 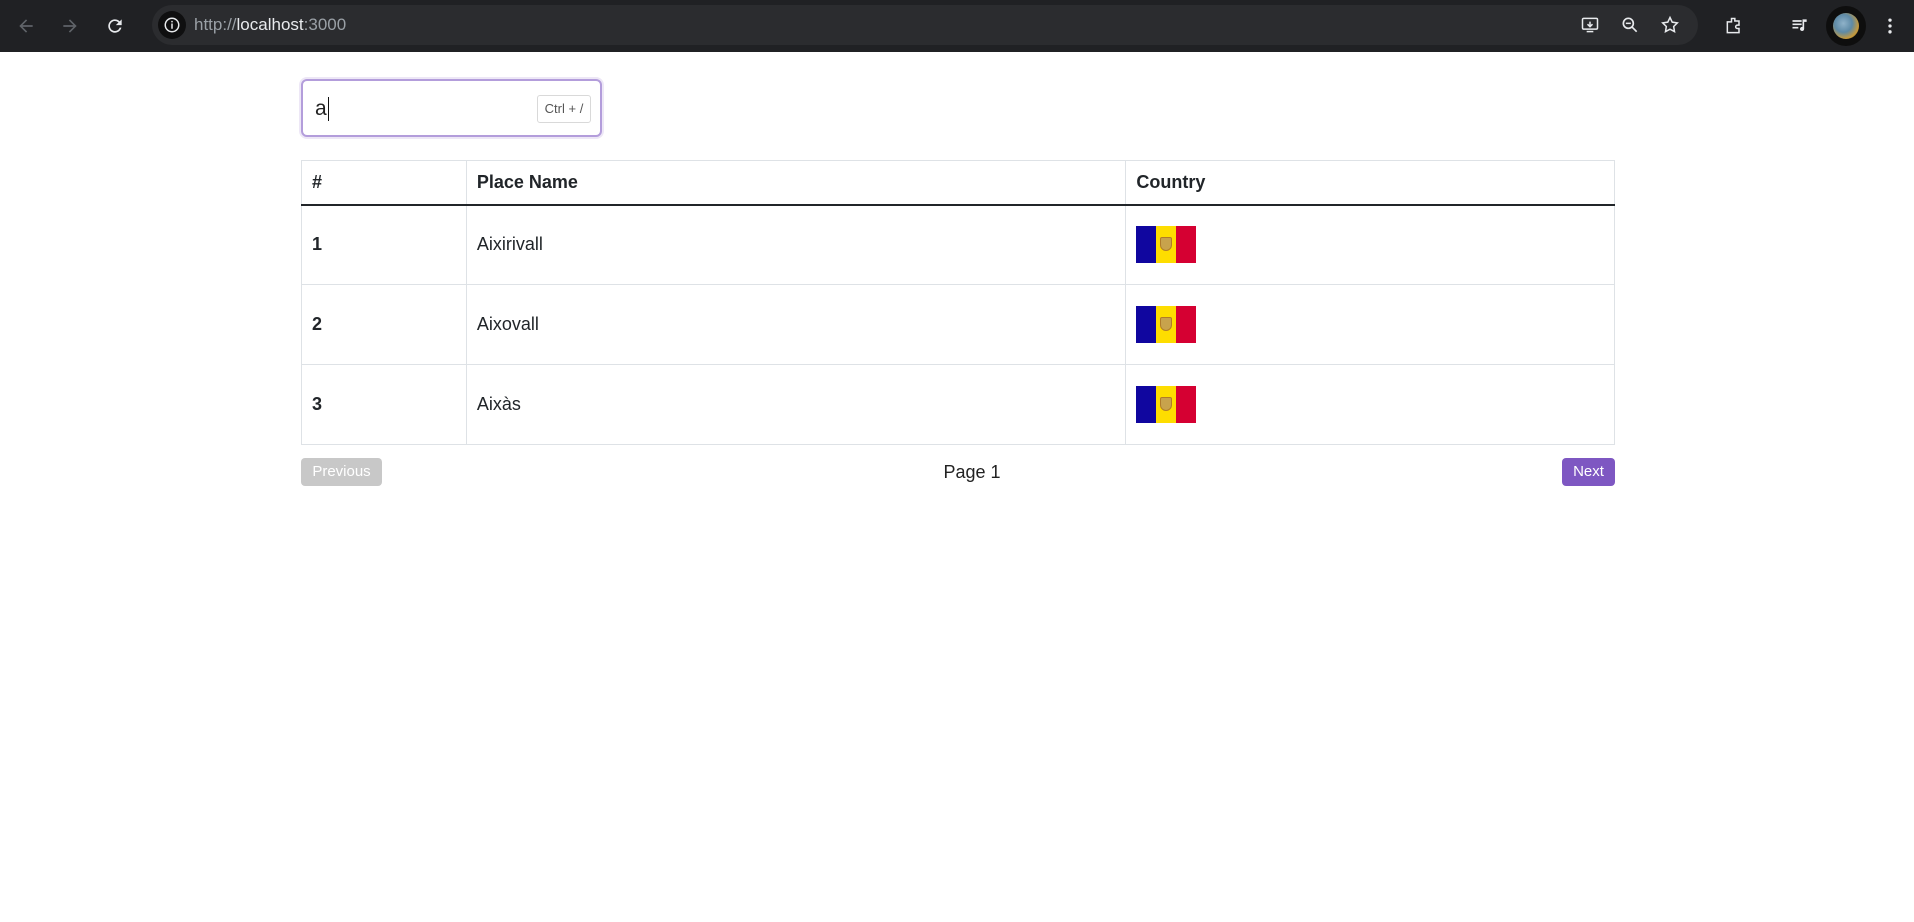 I want to click on next-button: Next, so click(x=1588, y=472).